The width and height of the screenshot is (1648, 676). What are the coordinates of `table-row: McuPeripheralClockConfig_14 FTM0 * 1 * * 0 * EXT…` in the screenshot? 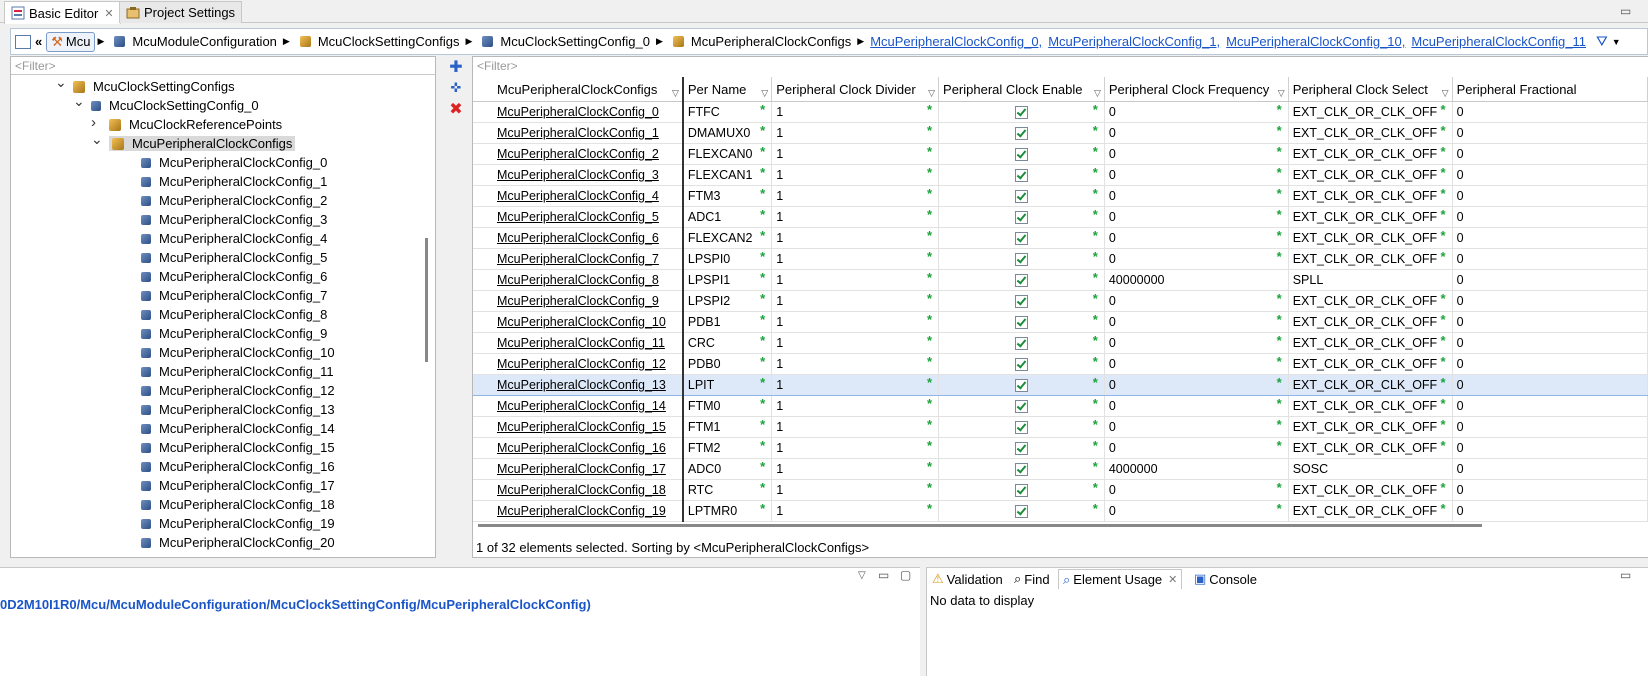 It's located at (1060, 406).